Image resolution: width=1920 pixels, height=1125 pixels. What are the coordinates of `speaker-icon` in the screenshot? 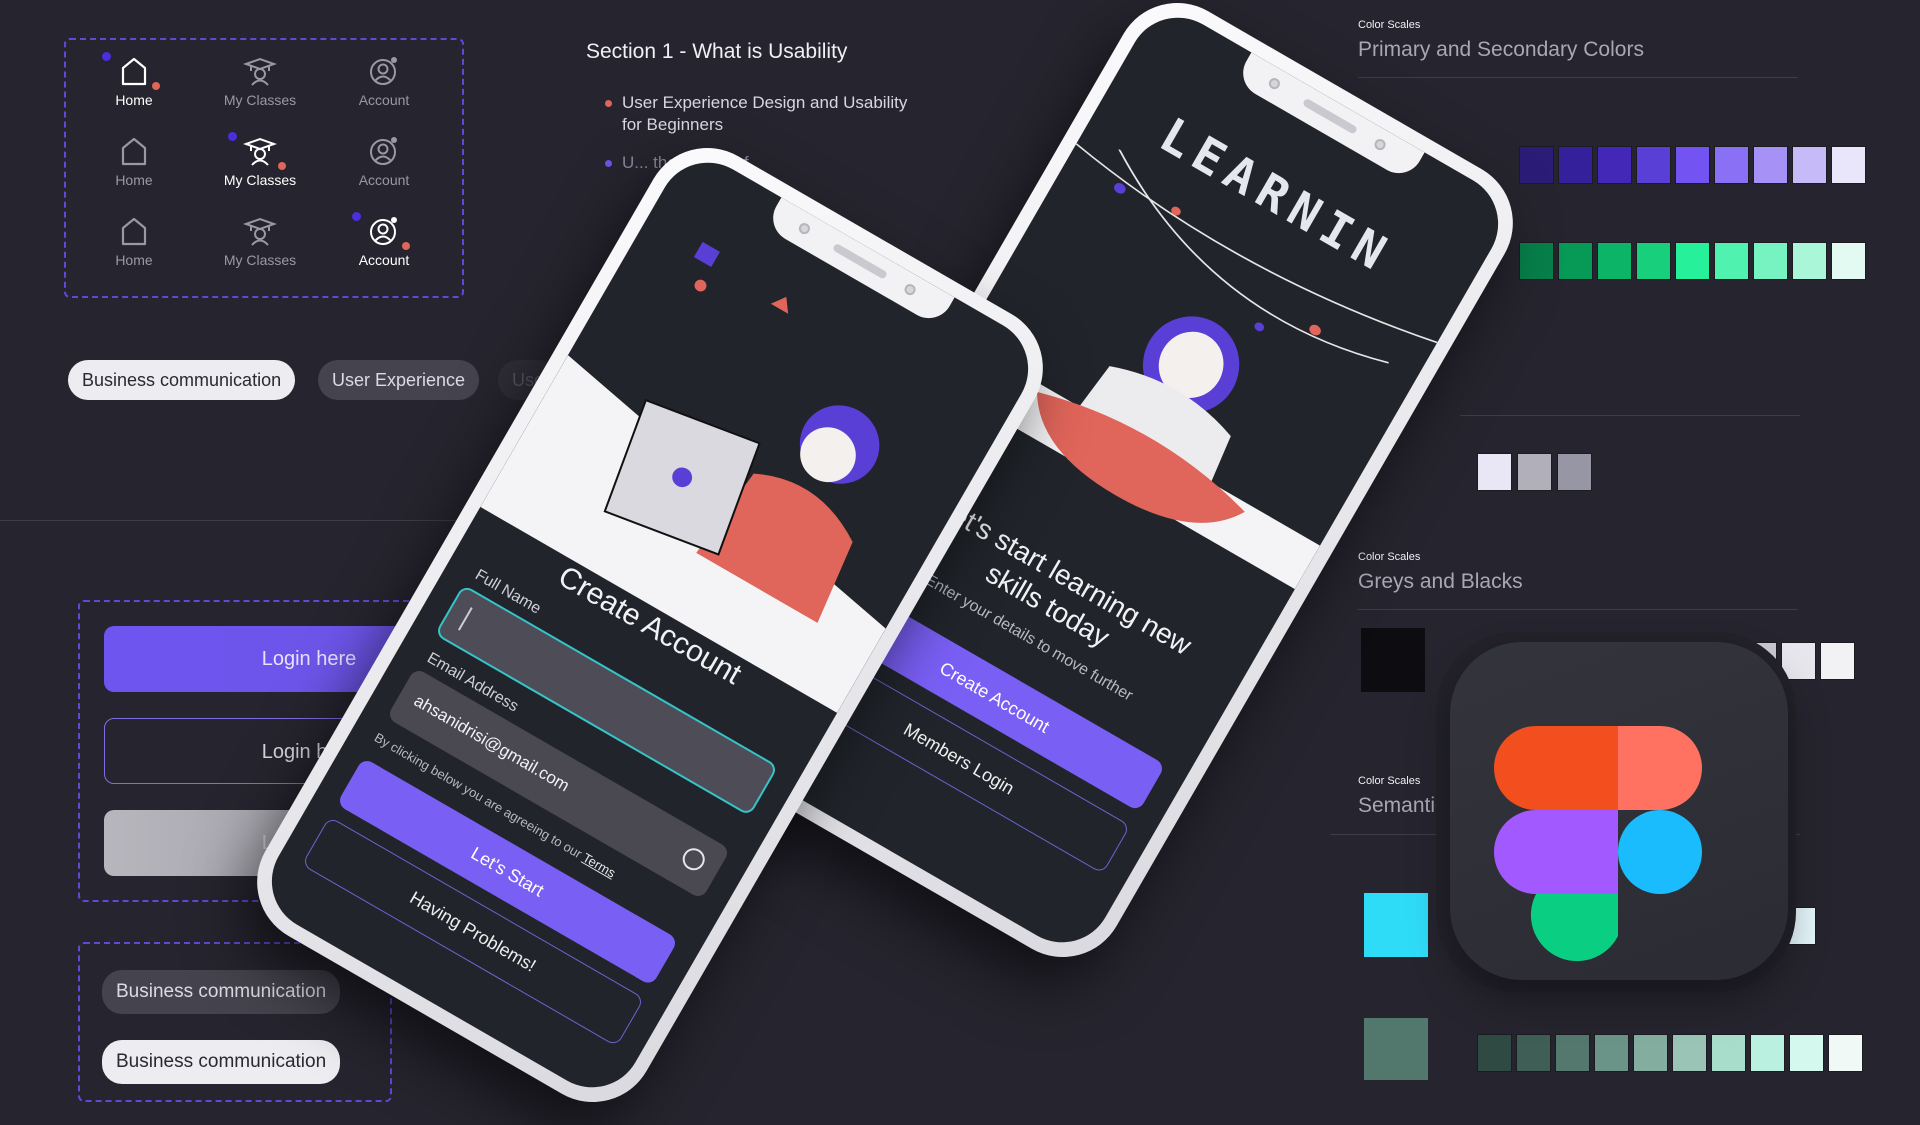 It's located at (1330, 116).